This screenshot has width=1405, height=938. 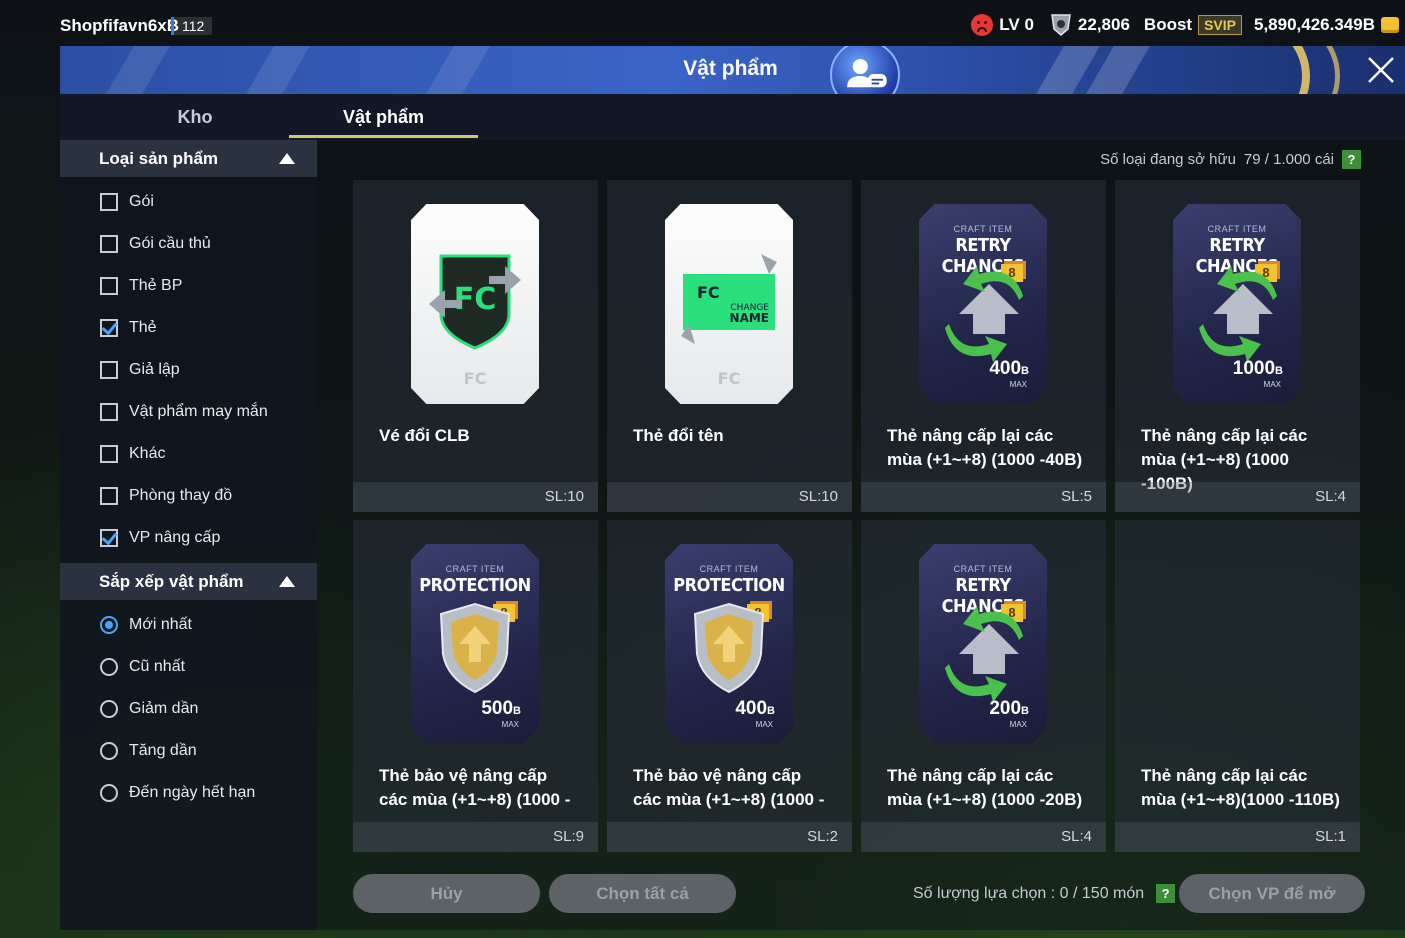 I want to click on tab-bar: Kho Vật phẩm, so click(x=732, y=117).